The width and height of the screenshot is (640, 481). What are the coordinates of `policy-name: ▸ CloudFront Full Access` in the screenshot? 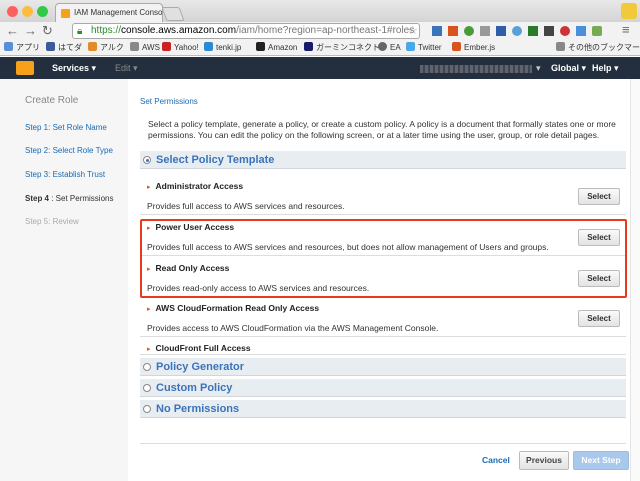 It's located at (199, 348).